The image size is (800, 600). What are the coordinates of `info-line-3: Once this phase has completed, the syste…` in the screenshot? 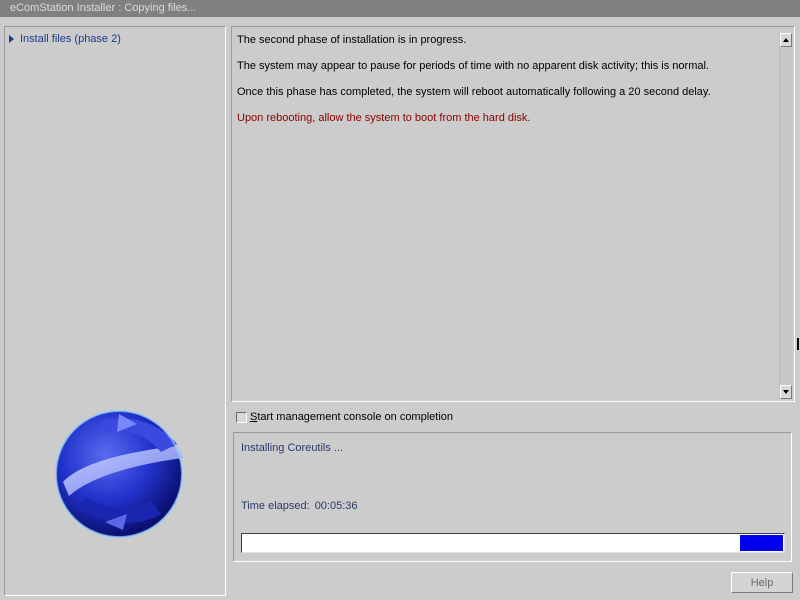 It's located at (474, 92).